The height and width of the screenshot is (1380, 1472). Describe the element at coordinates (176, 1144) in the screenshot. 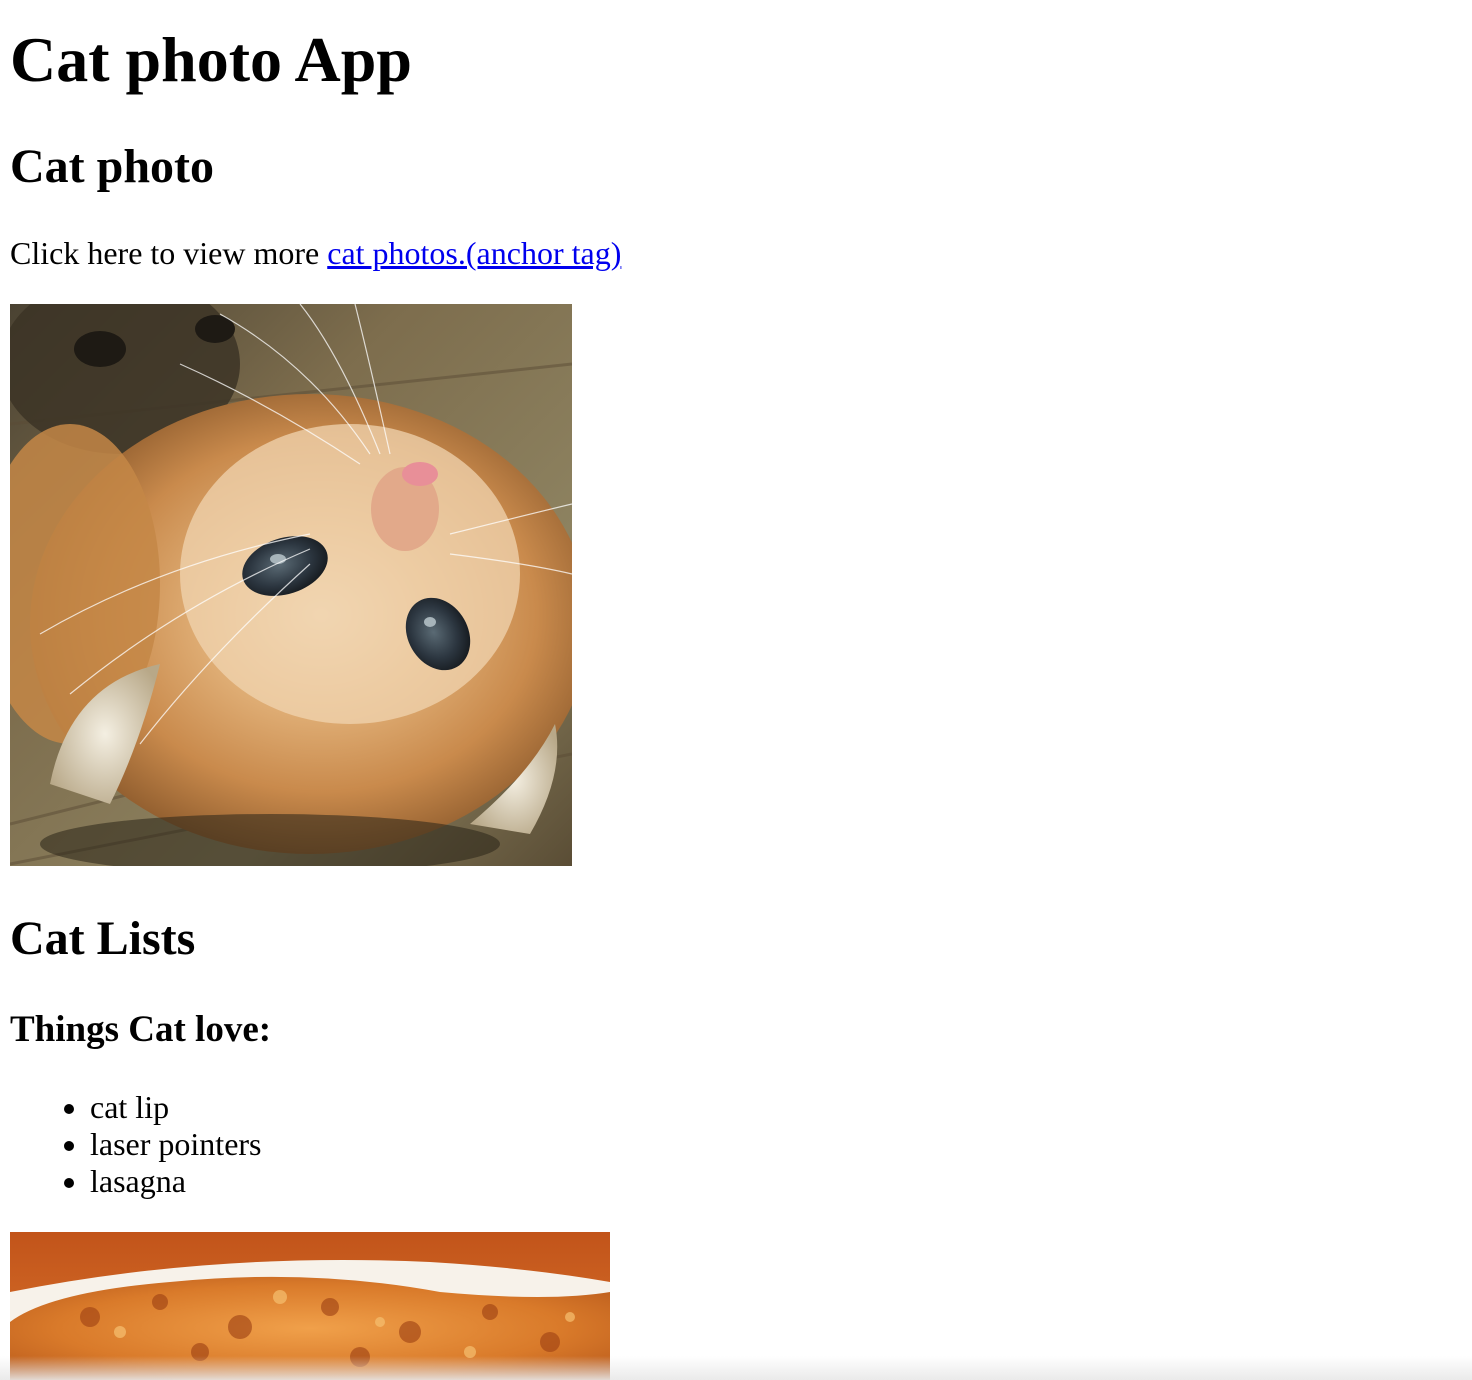

I see `list-item: laser pointers` at that location.